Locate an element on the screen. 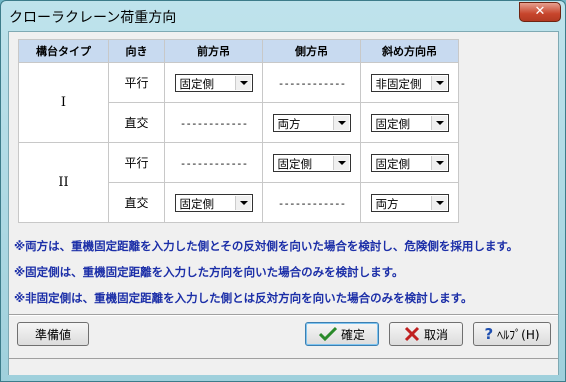 Image resolution: width=566 pixels, height=382 pixels. cancel-label: 取消 is located at coordinates (435, 334).